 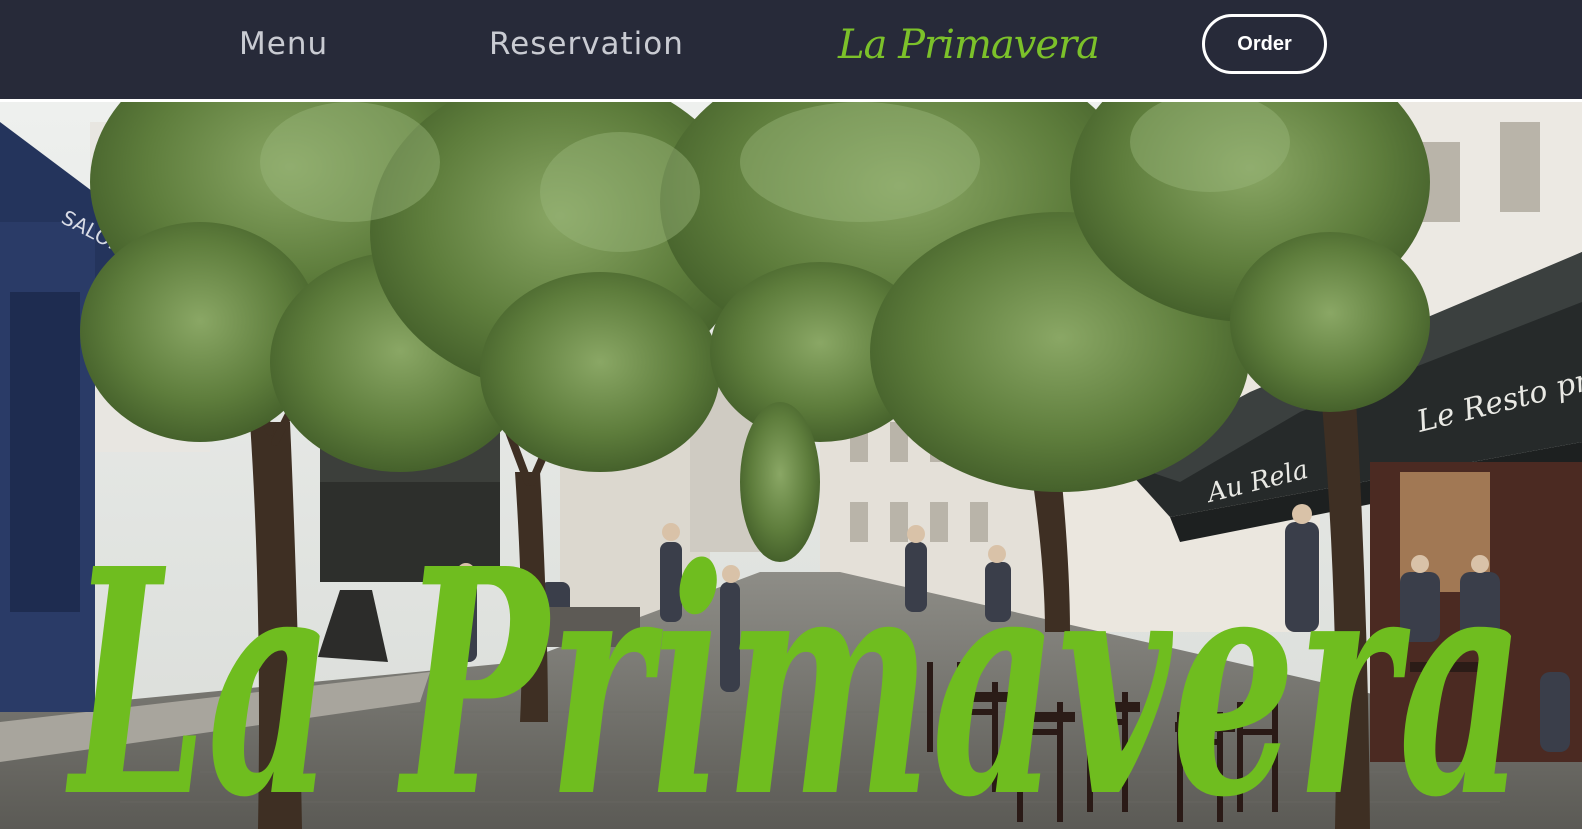 What do you see at coordinates (791, 49) in the screenshot?
I see `top-navigation-bar: Menu Reservation La Primavera Order` at bounding box center [791, 49].